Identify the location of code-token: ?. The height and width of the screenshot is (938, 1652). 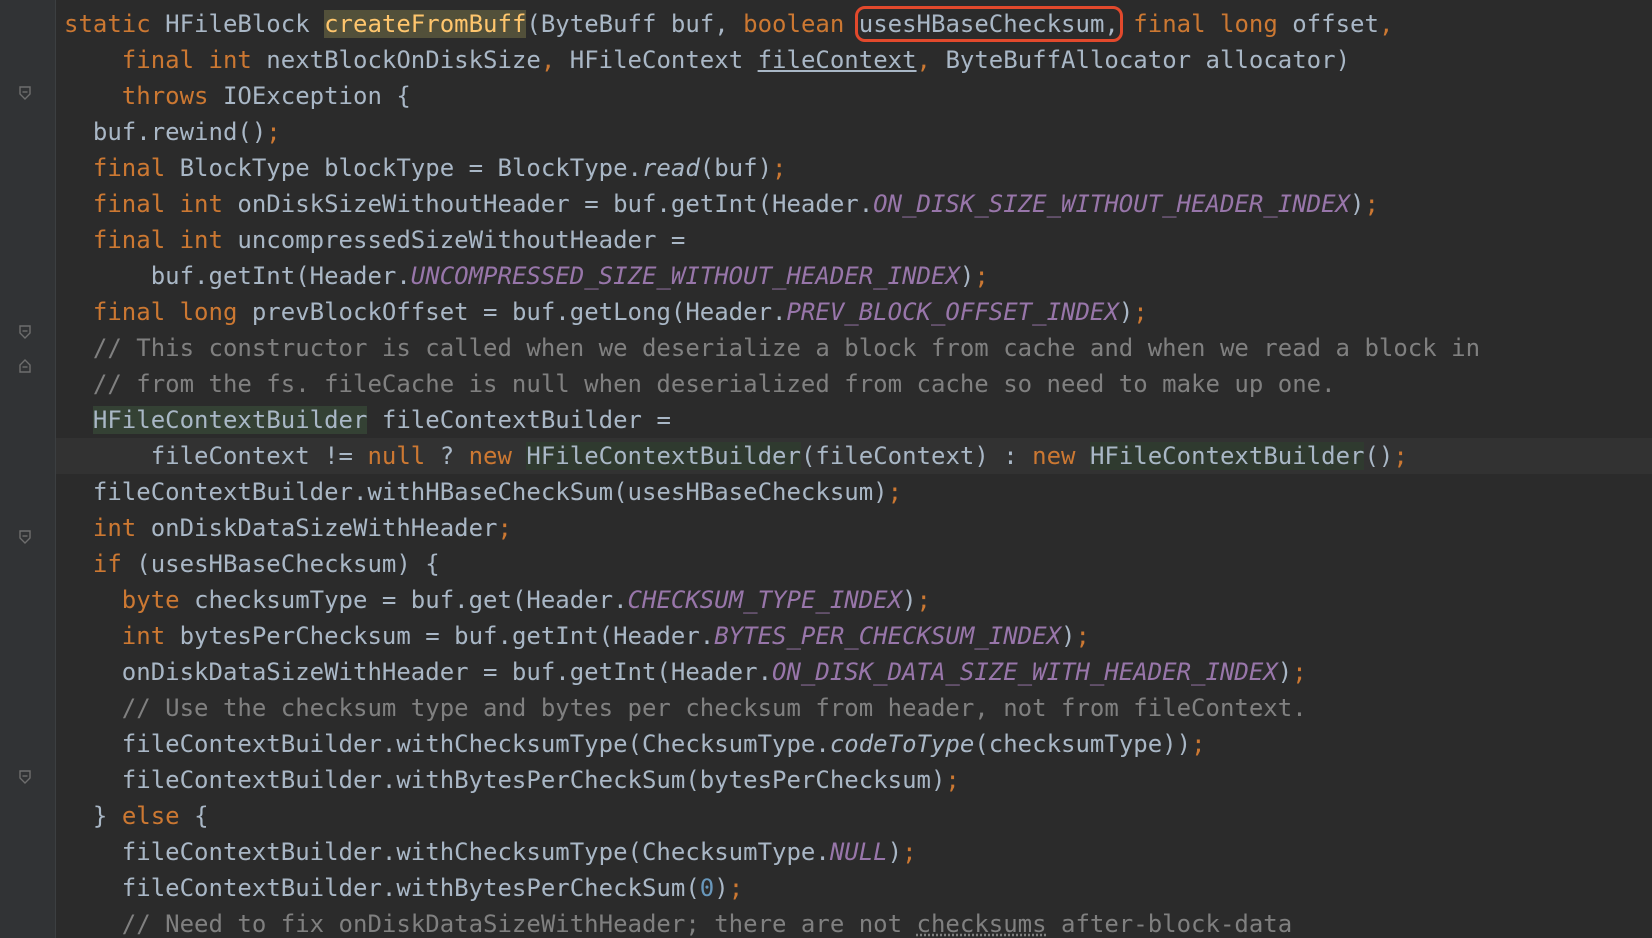
(454, 456).